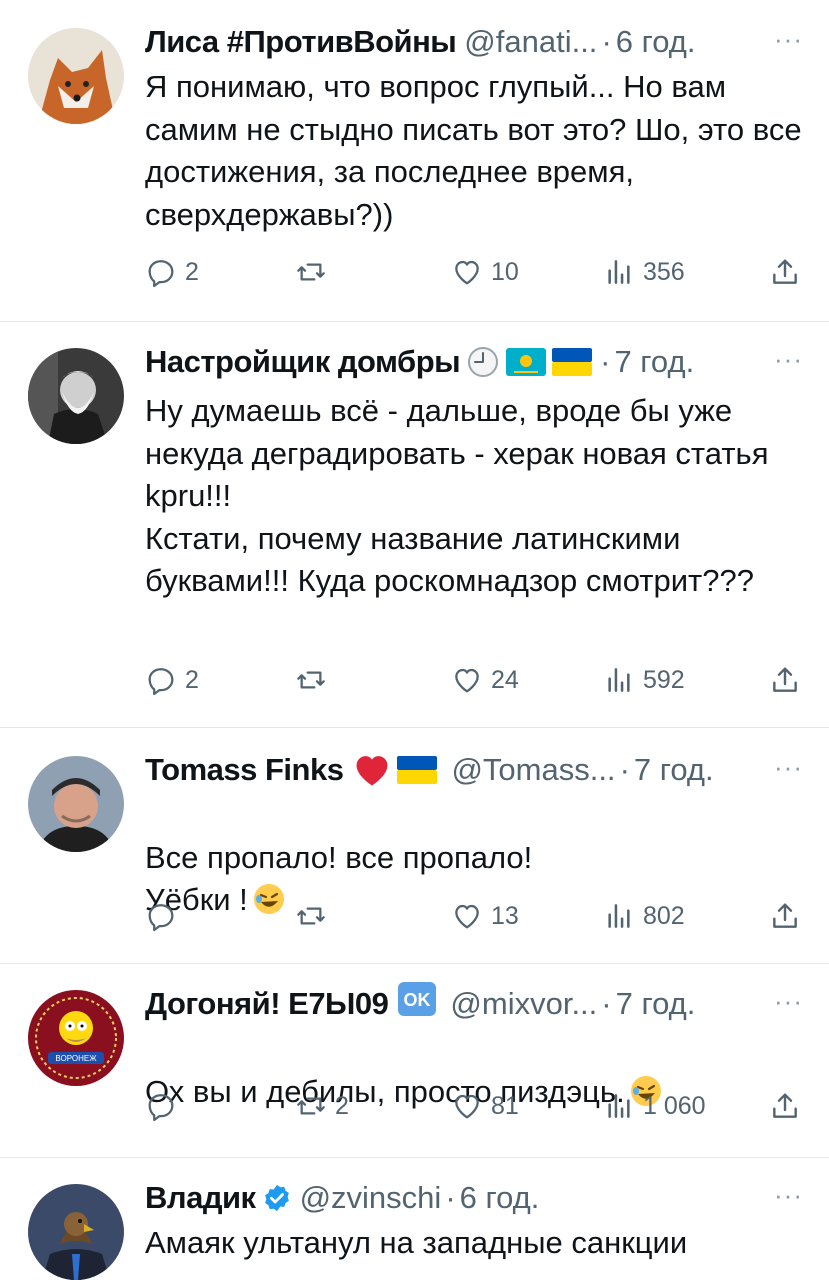  Describe the element at coordinates (664, 271) in the screenshot. I see `view-count: 356` at that location.